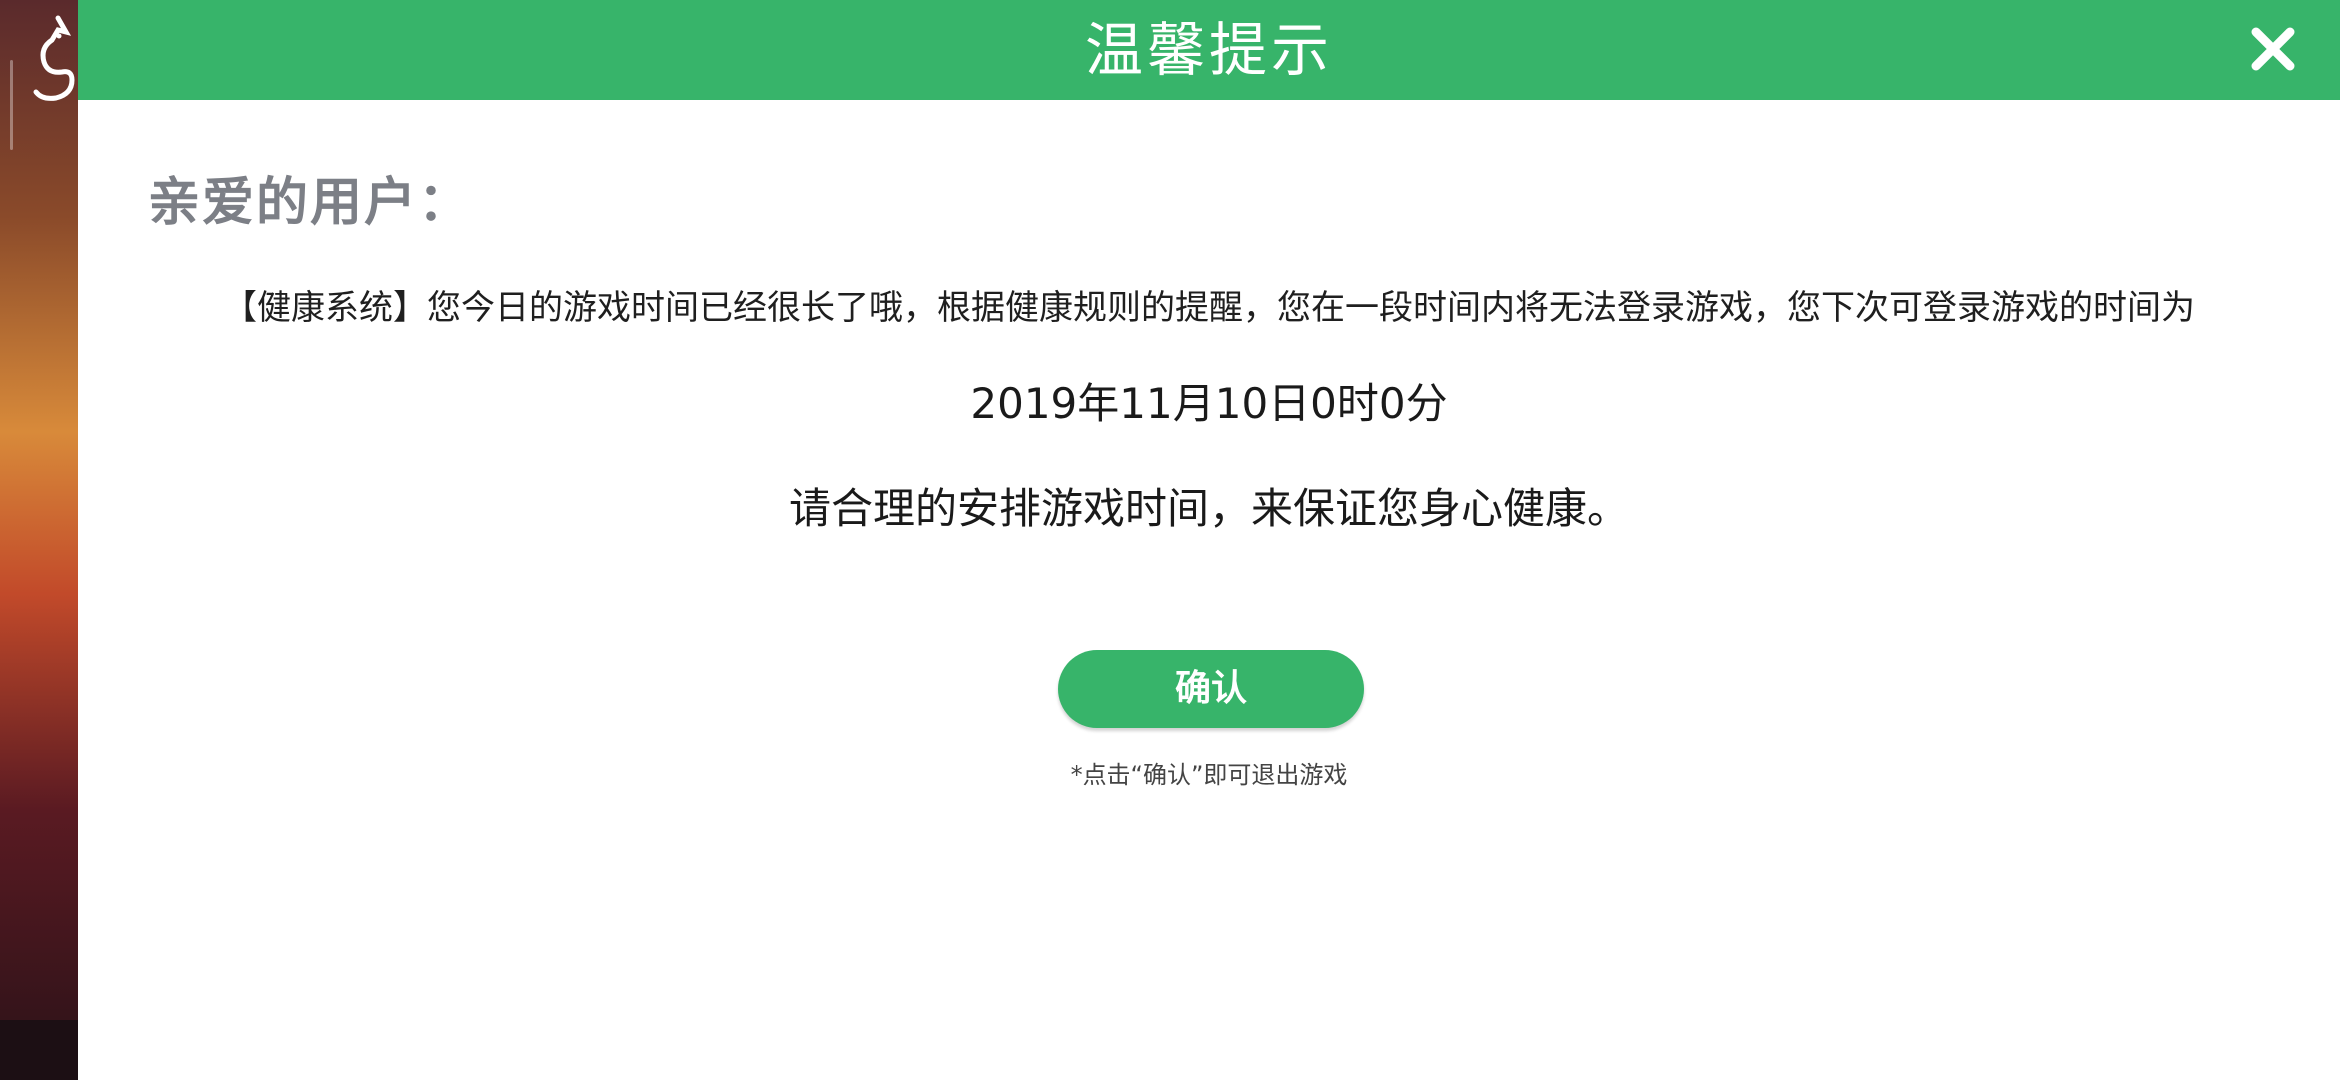 The height and width of the screenshot is (1080, 2340). I want to click on dialog-title: 温馨提示, so click(1208, 50).